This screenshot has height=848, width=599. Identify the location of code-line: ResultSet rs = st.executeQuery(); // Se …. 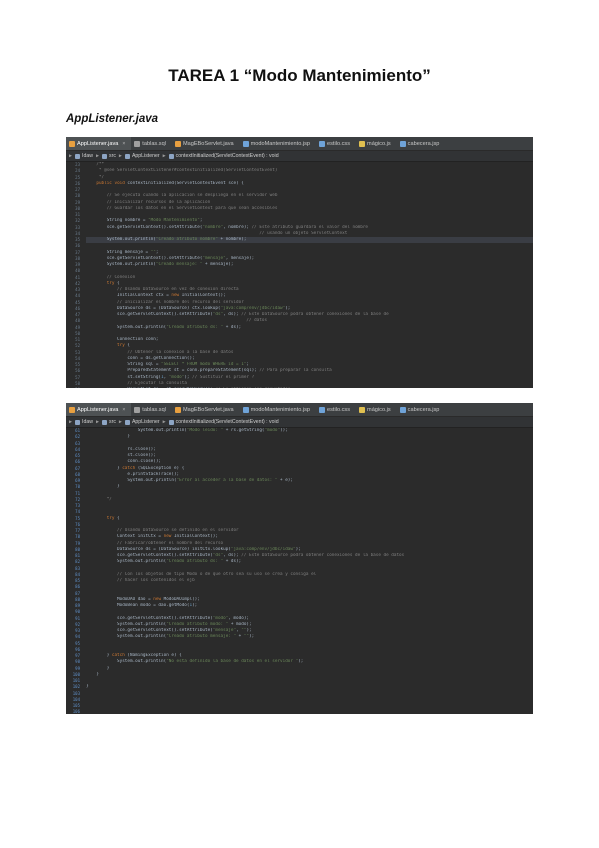
(309, 387).